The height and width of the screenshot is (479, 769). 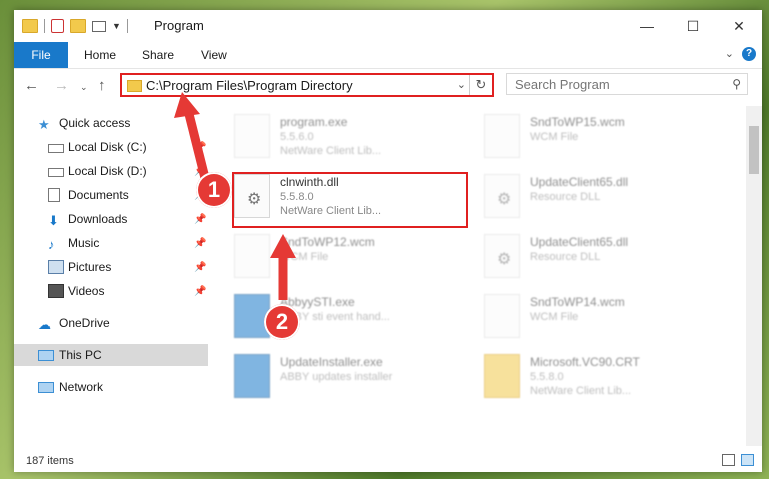 I want to click on annotation-arrows, so click(x=235, y=196).